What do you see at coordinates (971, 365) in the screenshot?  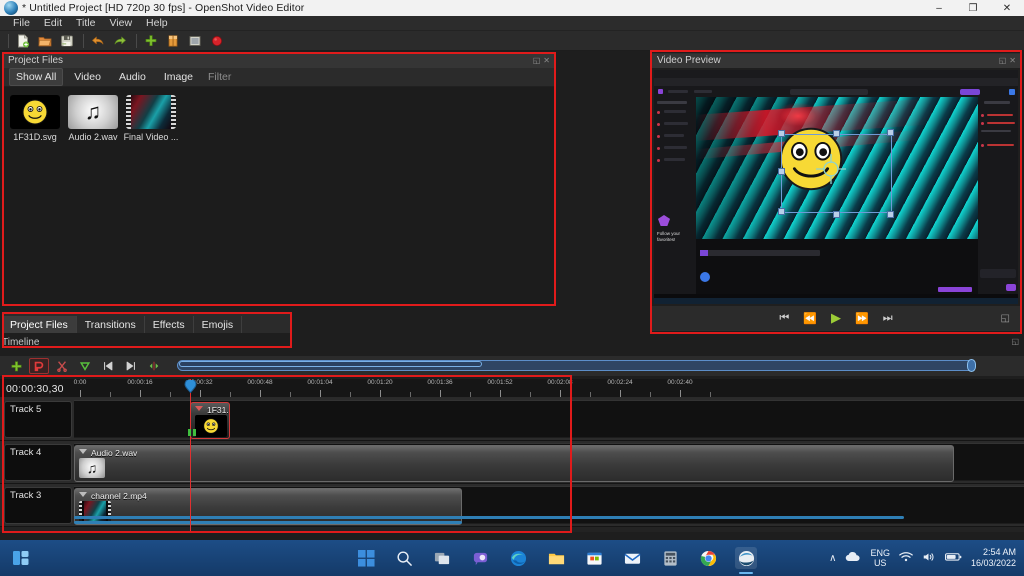 I see `zoom-slider-handle` at bounding box center [971, 365].